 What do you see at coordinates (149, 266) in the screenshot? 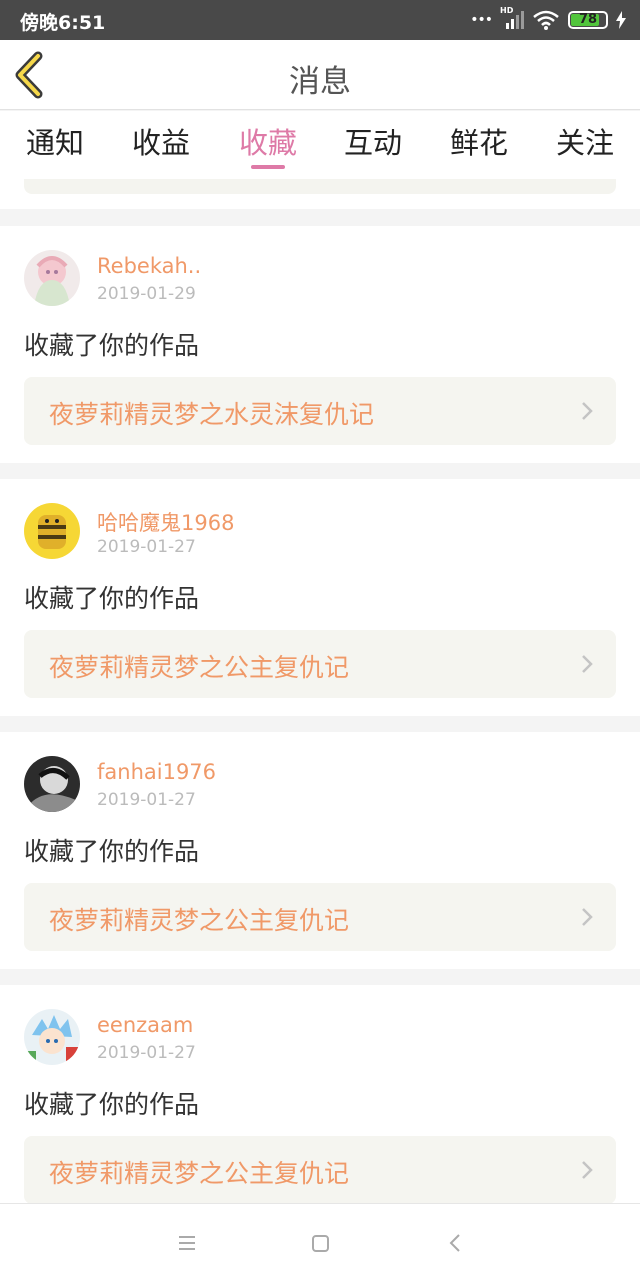
I see `username: Rebekah..` at bounding box center [149, 266].